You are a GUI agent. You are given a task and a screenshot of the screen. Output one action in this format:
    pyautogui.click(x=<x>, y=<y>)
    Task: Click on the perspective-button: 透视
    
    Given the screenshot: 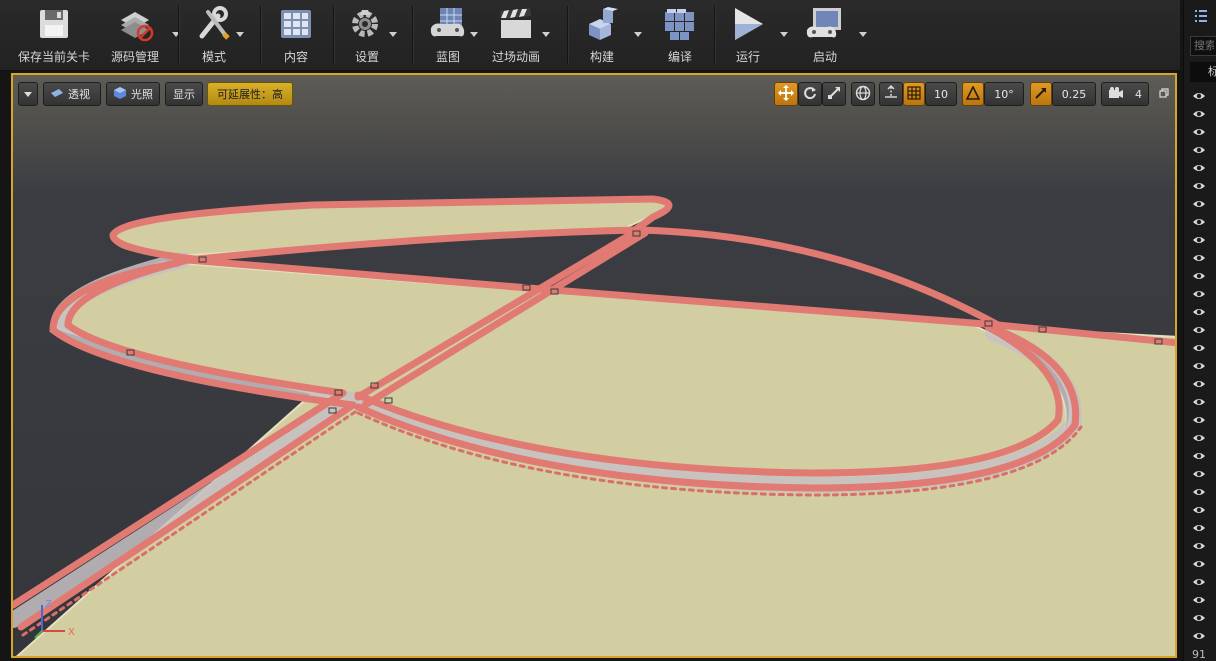 What is the action you would take?
    pyautogui.click(x=72, y=94)
    